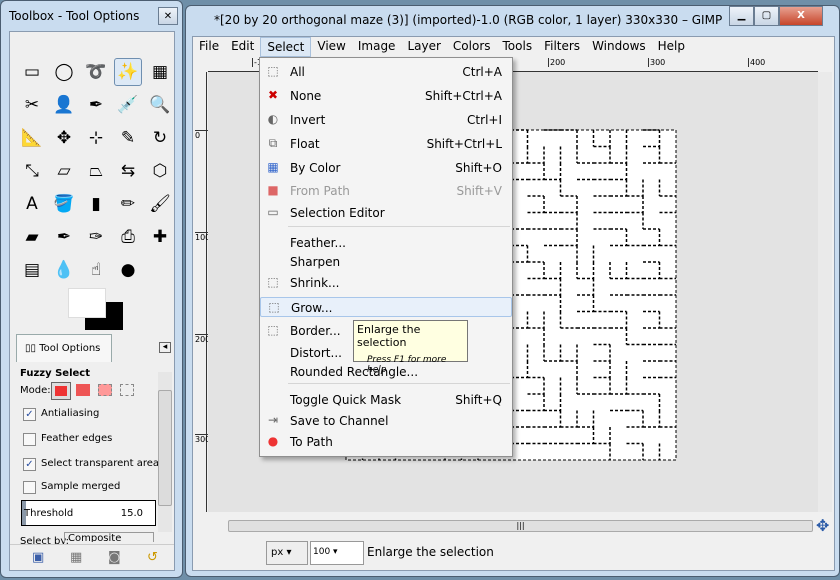  What do you see at coordinates (557, 62) in the screenshot?
I see `ruler-label: 200` at bounding box center [557, 62].